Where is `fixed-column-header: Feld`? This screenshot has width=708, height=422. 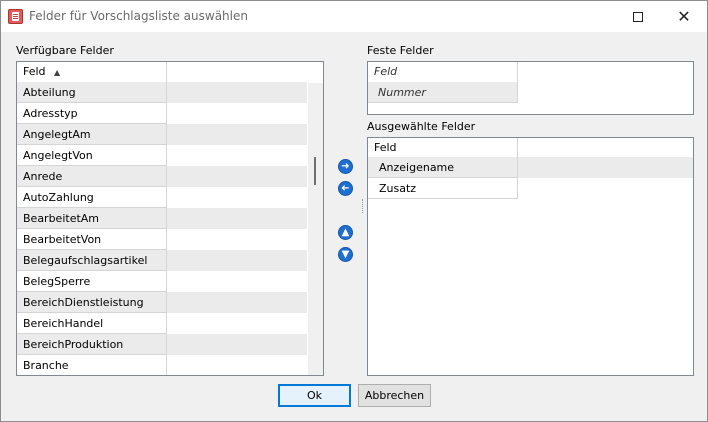
fixed-column-header: Feld is located at coordinates (443, 72).